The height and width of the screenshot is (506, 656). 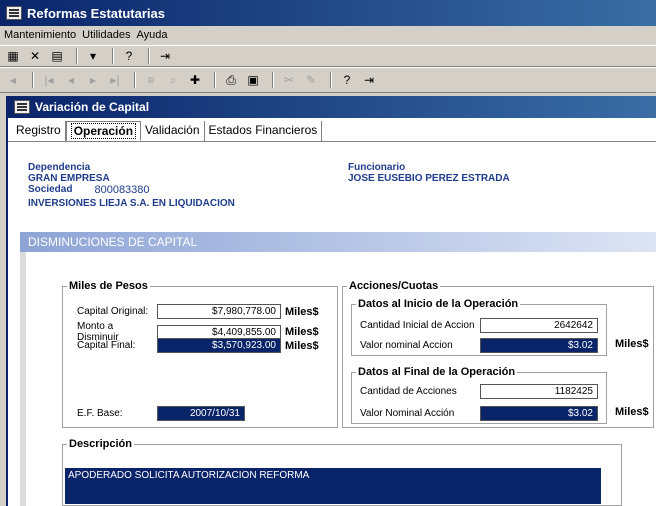 I want to click on search-icon: ⌕, so click(x=173, y=80).